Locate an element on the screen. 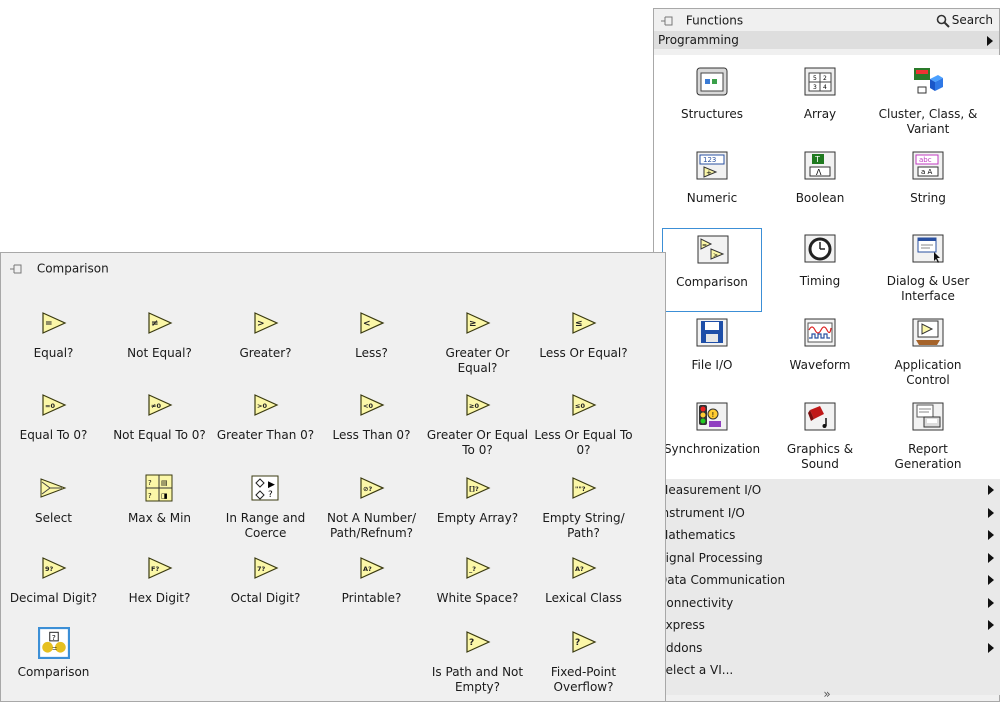 Image resolution: width=1000 pixels, height=707 pixels. graphics-sound-icon is located at coordinates (820, 416).